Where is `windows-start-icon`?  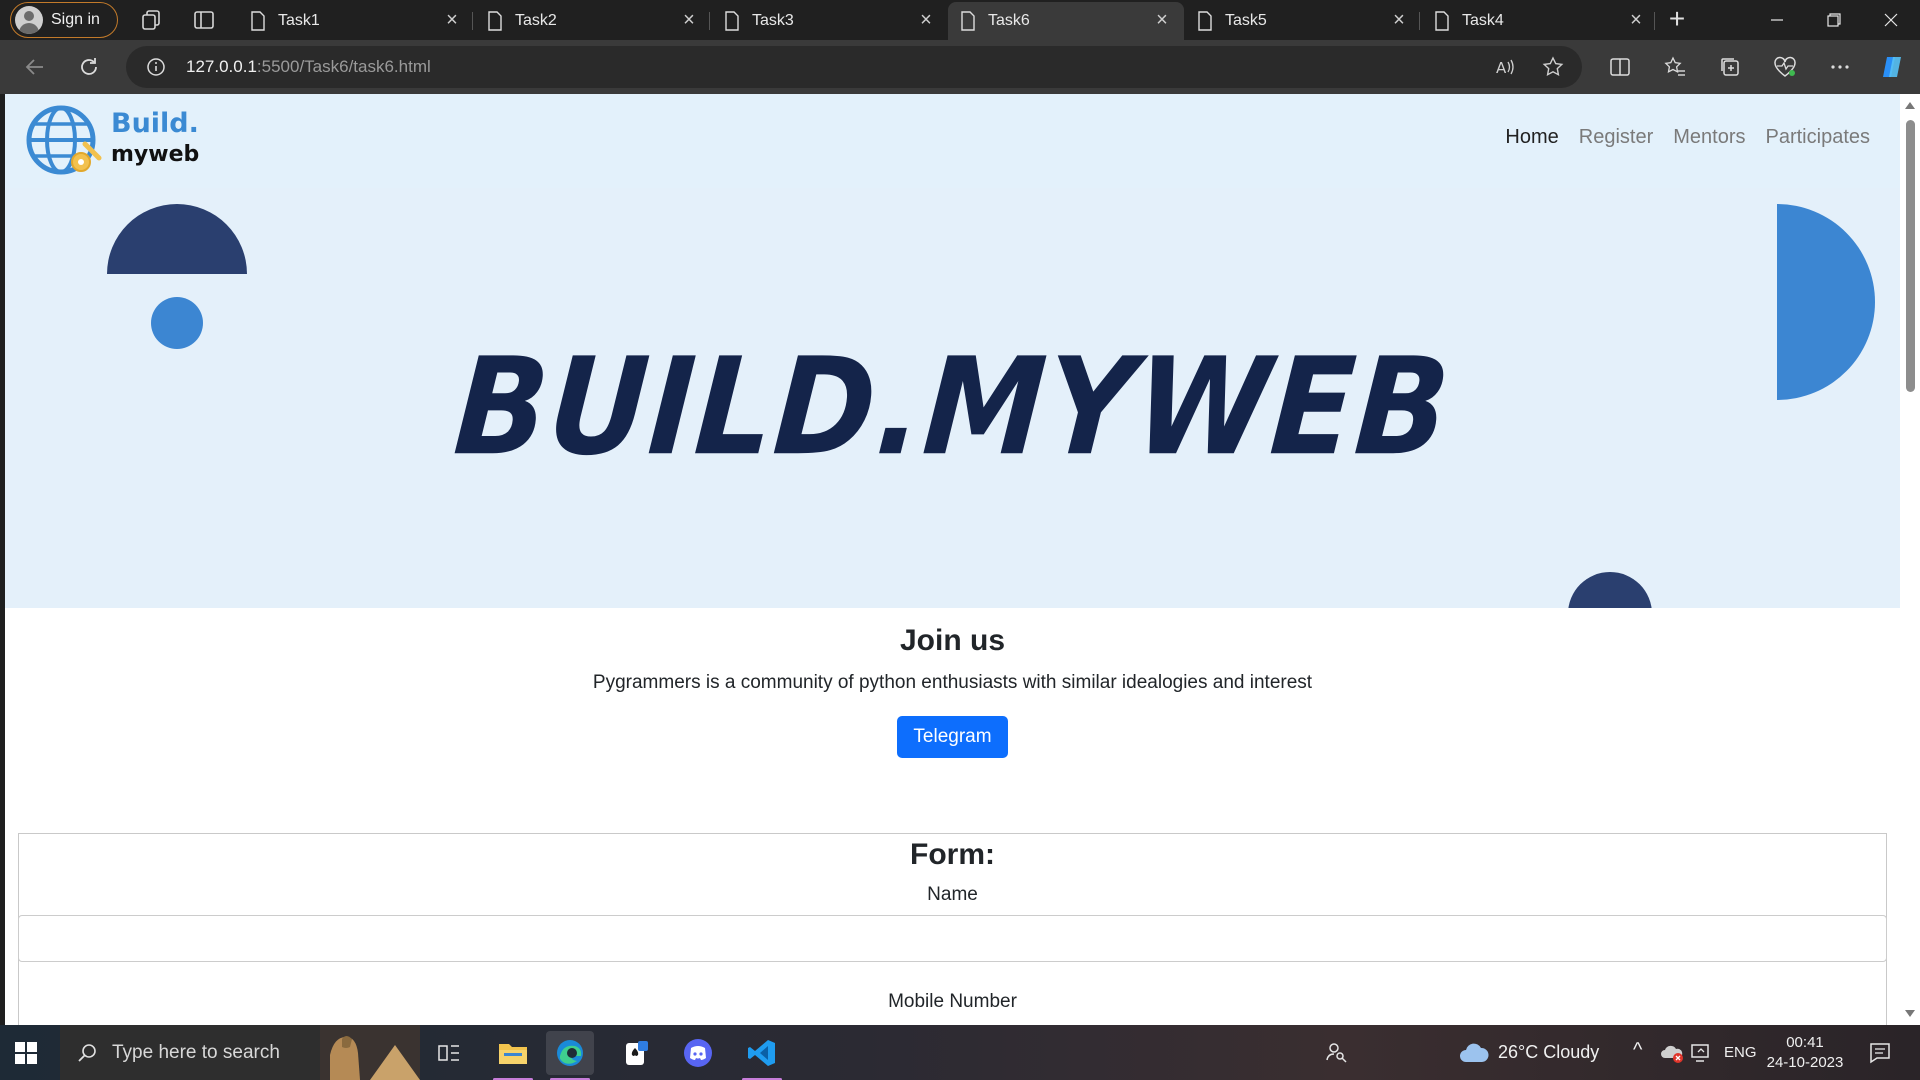 windows-start-icon is located at coordinates (26, 1053).